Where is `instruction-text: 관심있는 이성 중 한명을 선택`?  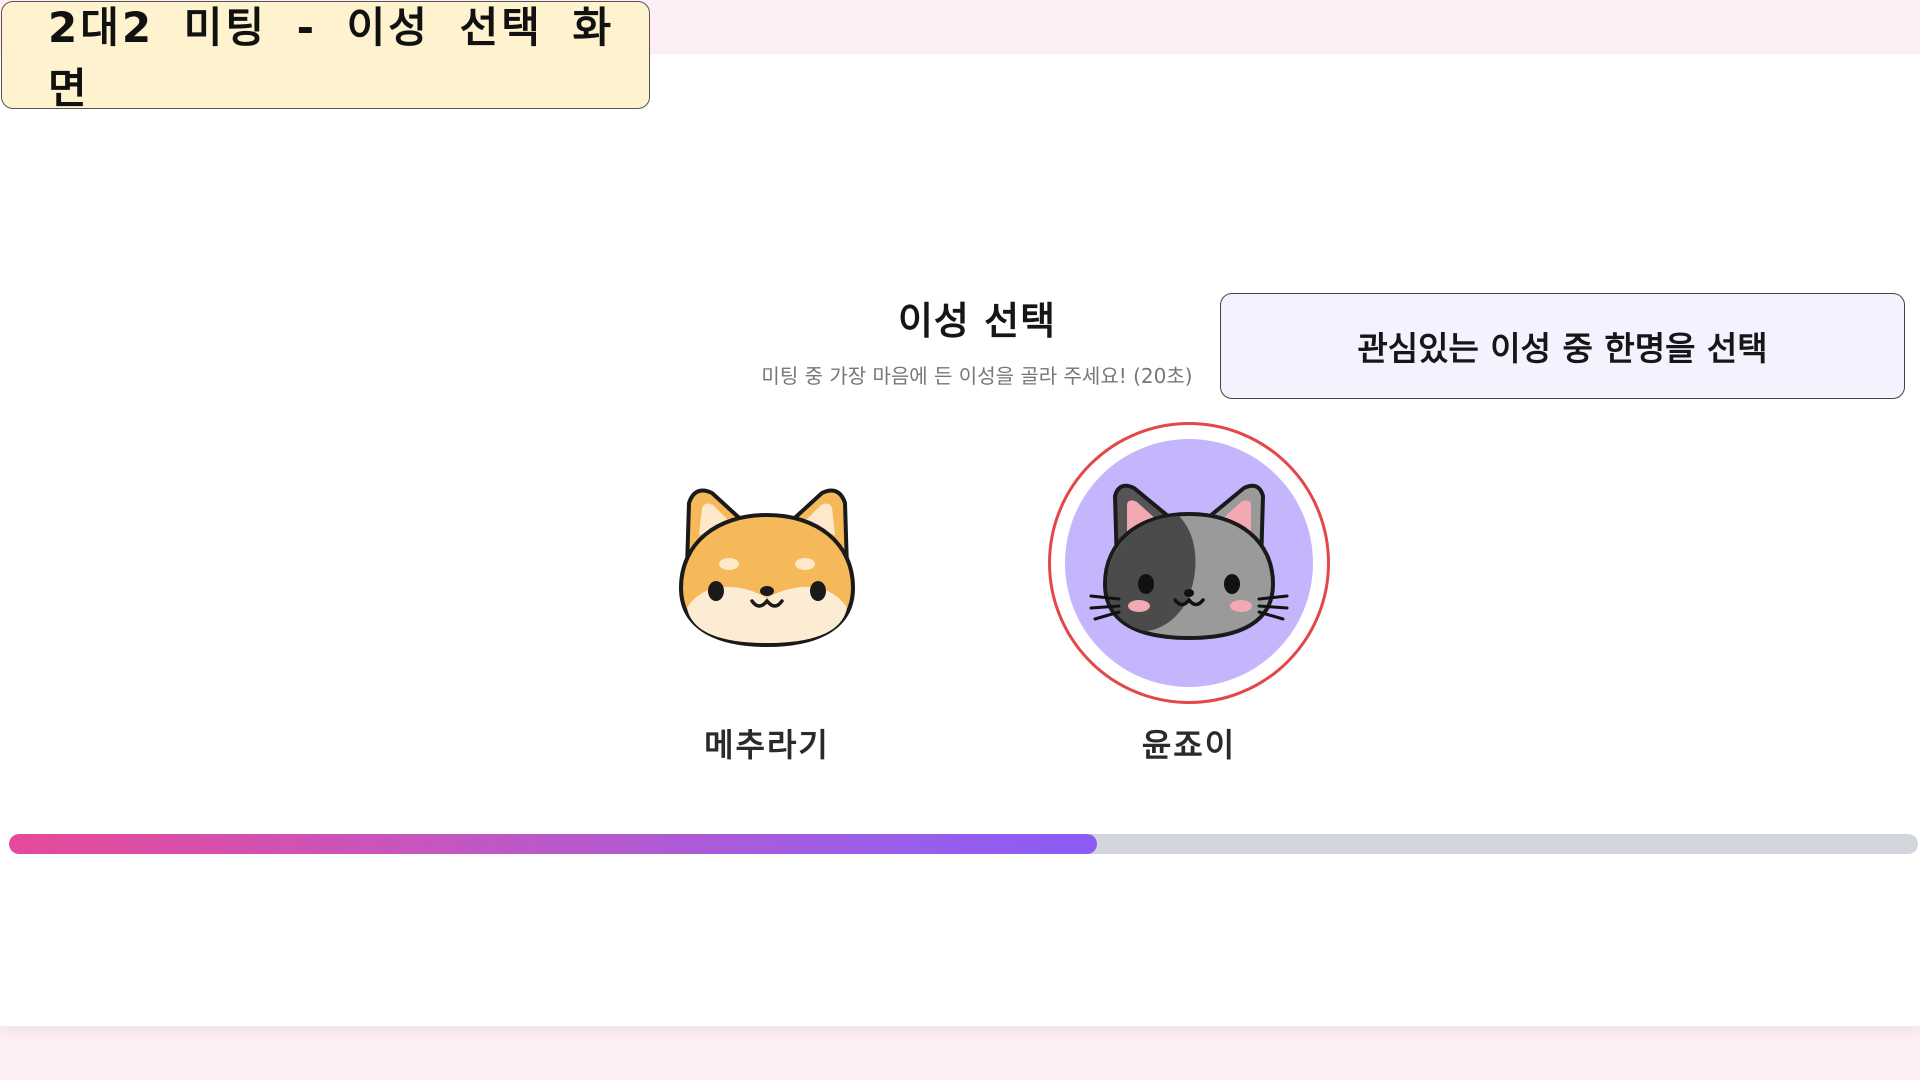 instruction-text: 관심있는 이성 중 한명을 선택 is located at coordinates (1562, 348).